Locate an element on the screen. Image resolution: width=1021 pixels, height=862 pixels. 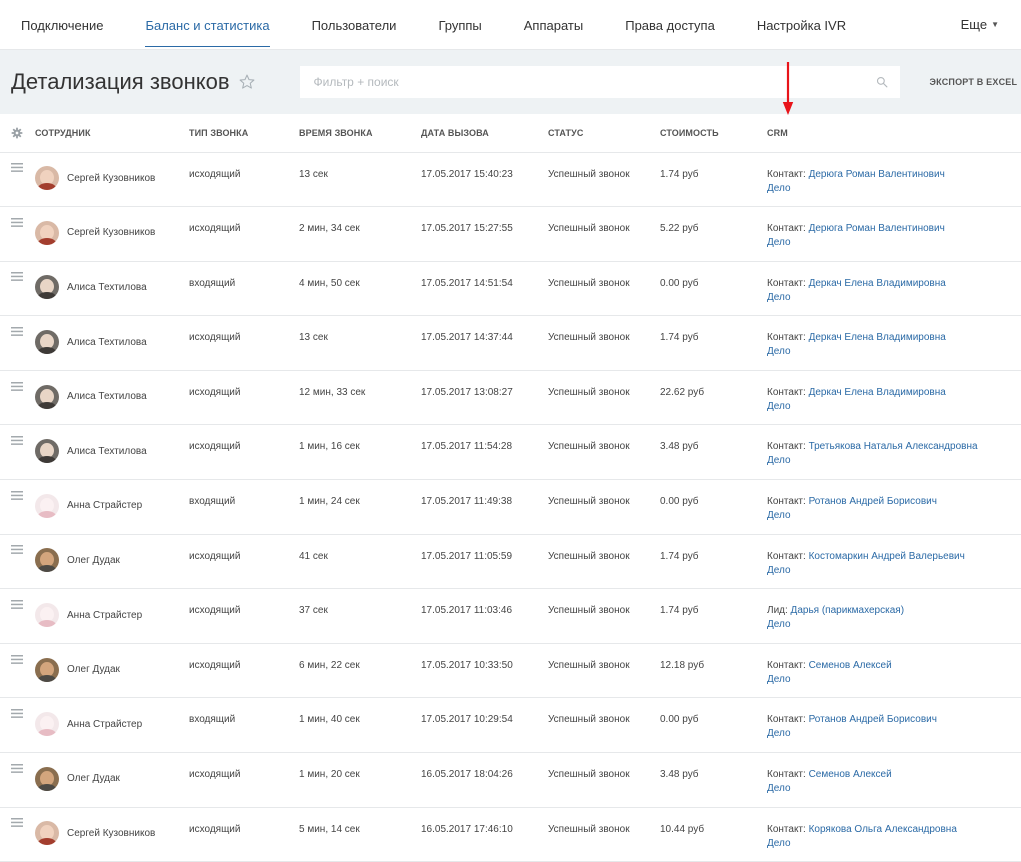
search-icon is located at coordinates (882, 82).